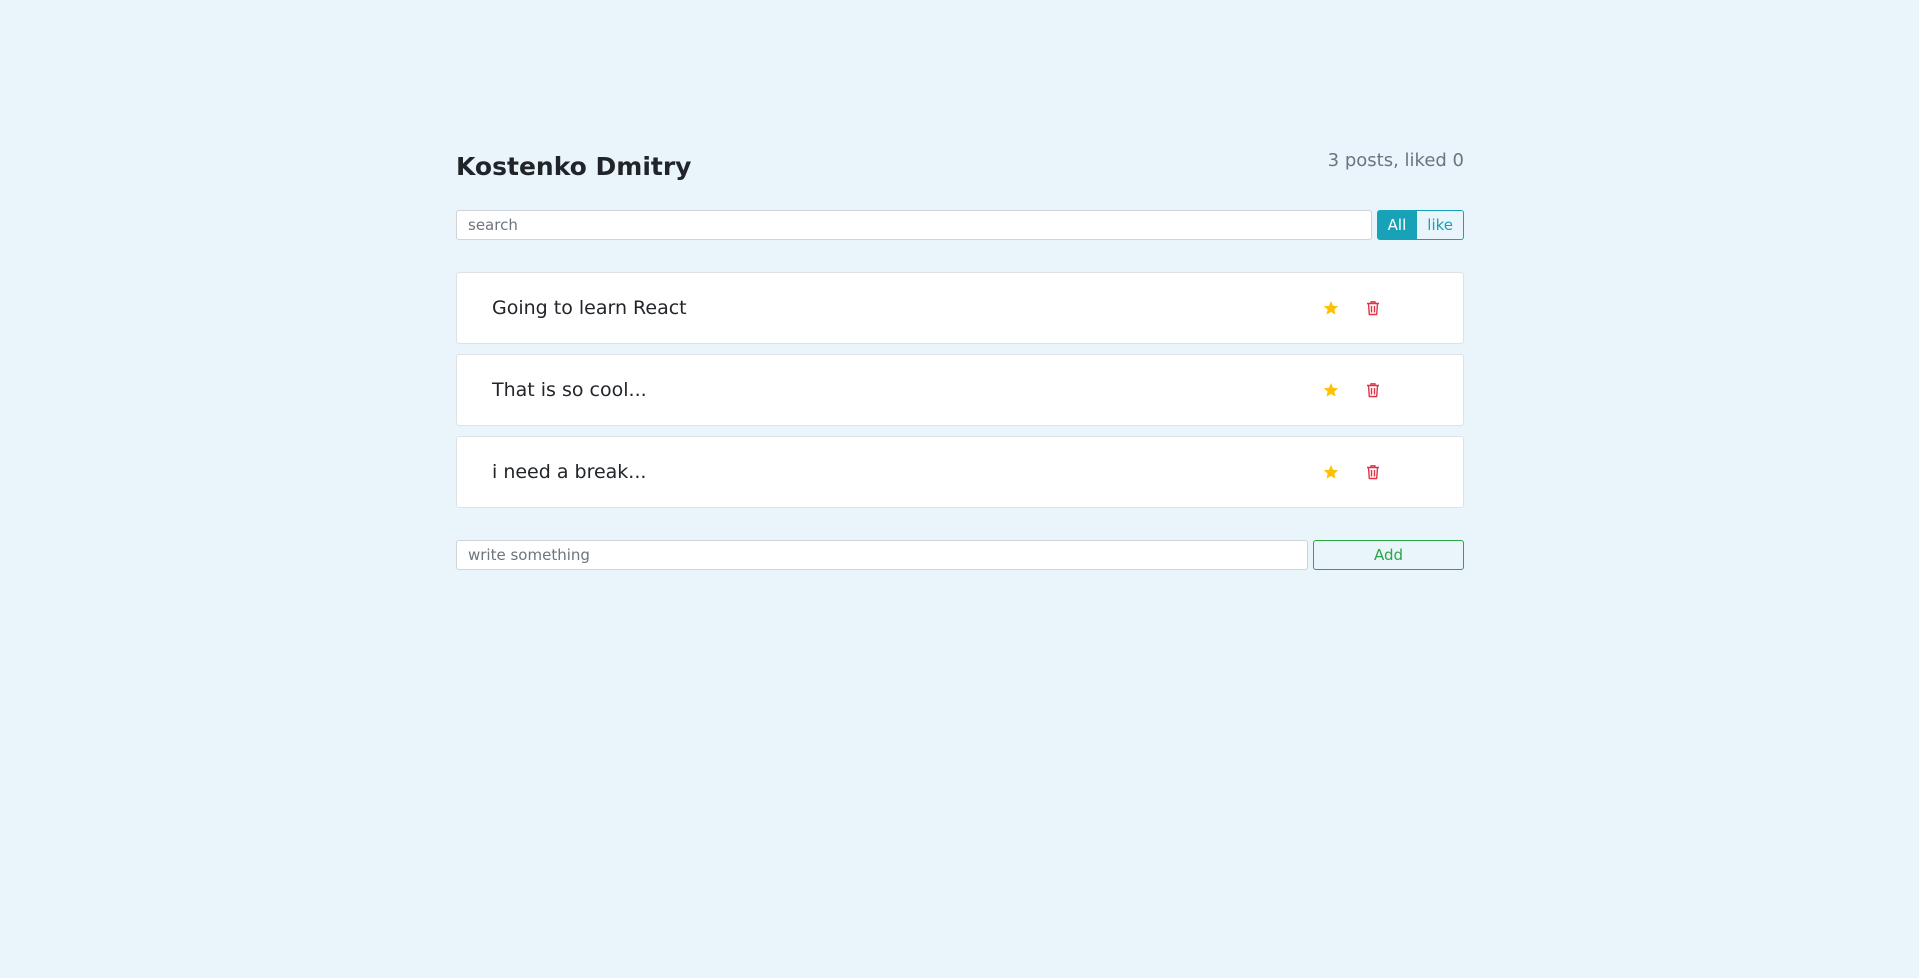  I want to click on app-header: Kostenko Dmitry 3 posts, liked 0, so click(960, 167).